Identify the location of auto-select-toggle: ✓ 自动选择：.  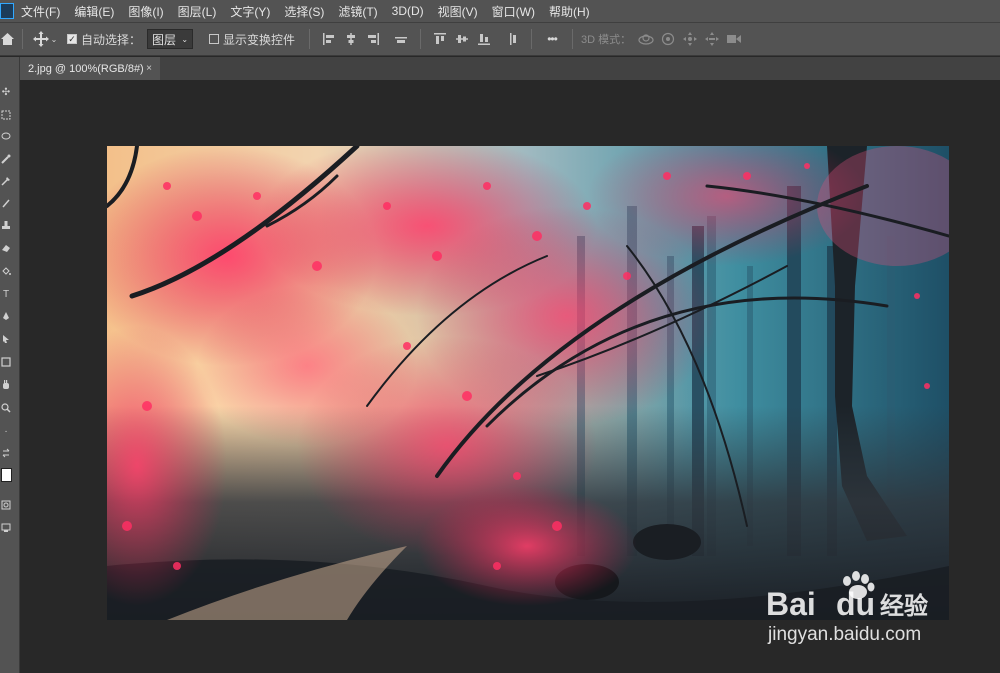
(104, 39).